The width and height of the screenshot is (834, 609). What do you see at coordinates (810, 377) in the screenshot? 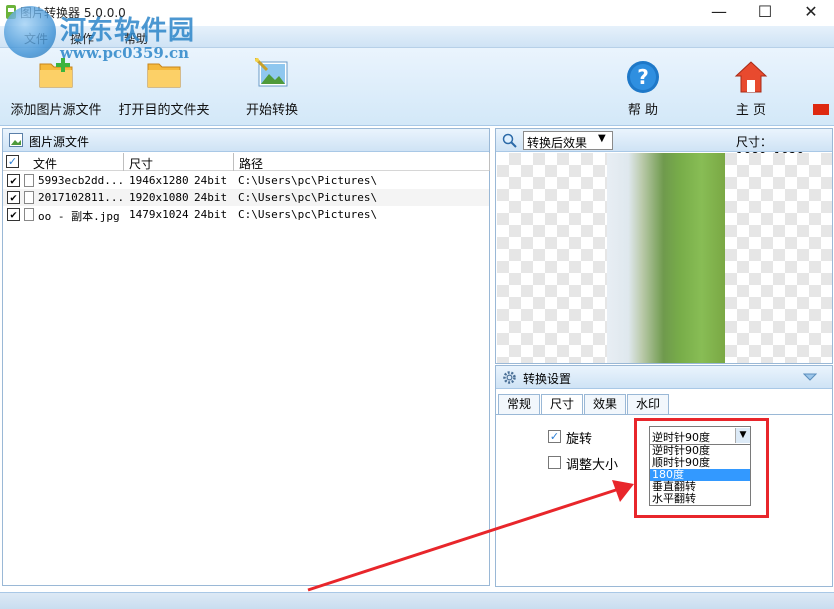
I see `collapse-icon` at bounding box center [810, 377].